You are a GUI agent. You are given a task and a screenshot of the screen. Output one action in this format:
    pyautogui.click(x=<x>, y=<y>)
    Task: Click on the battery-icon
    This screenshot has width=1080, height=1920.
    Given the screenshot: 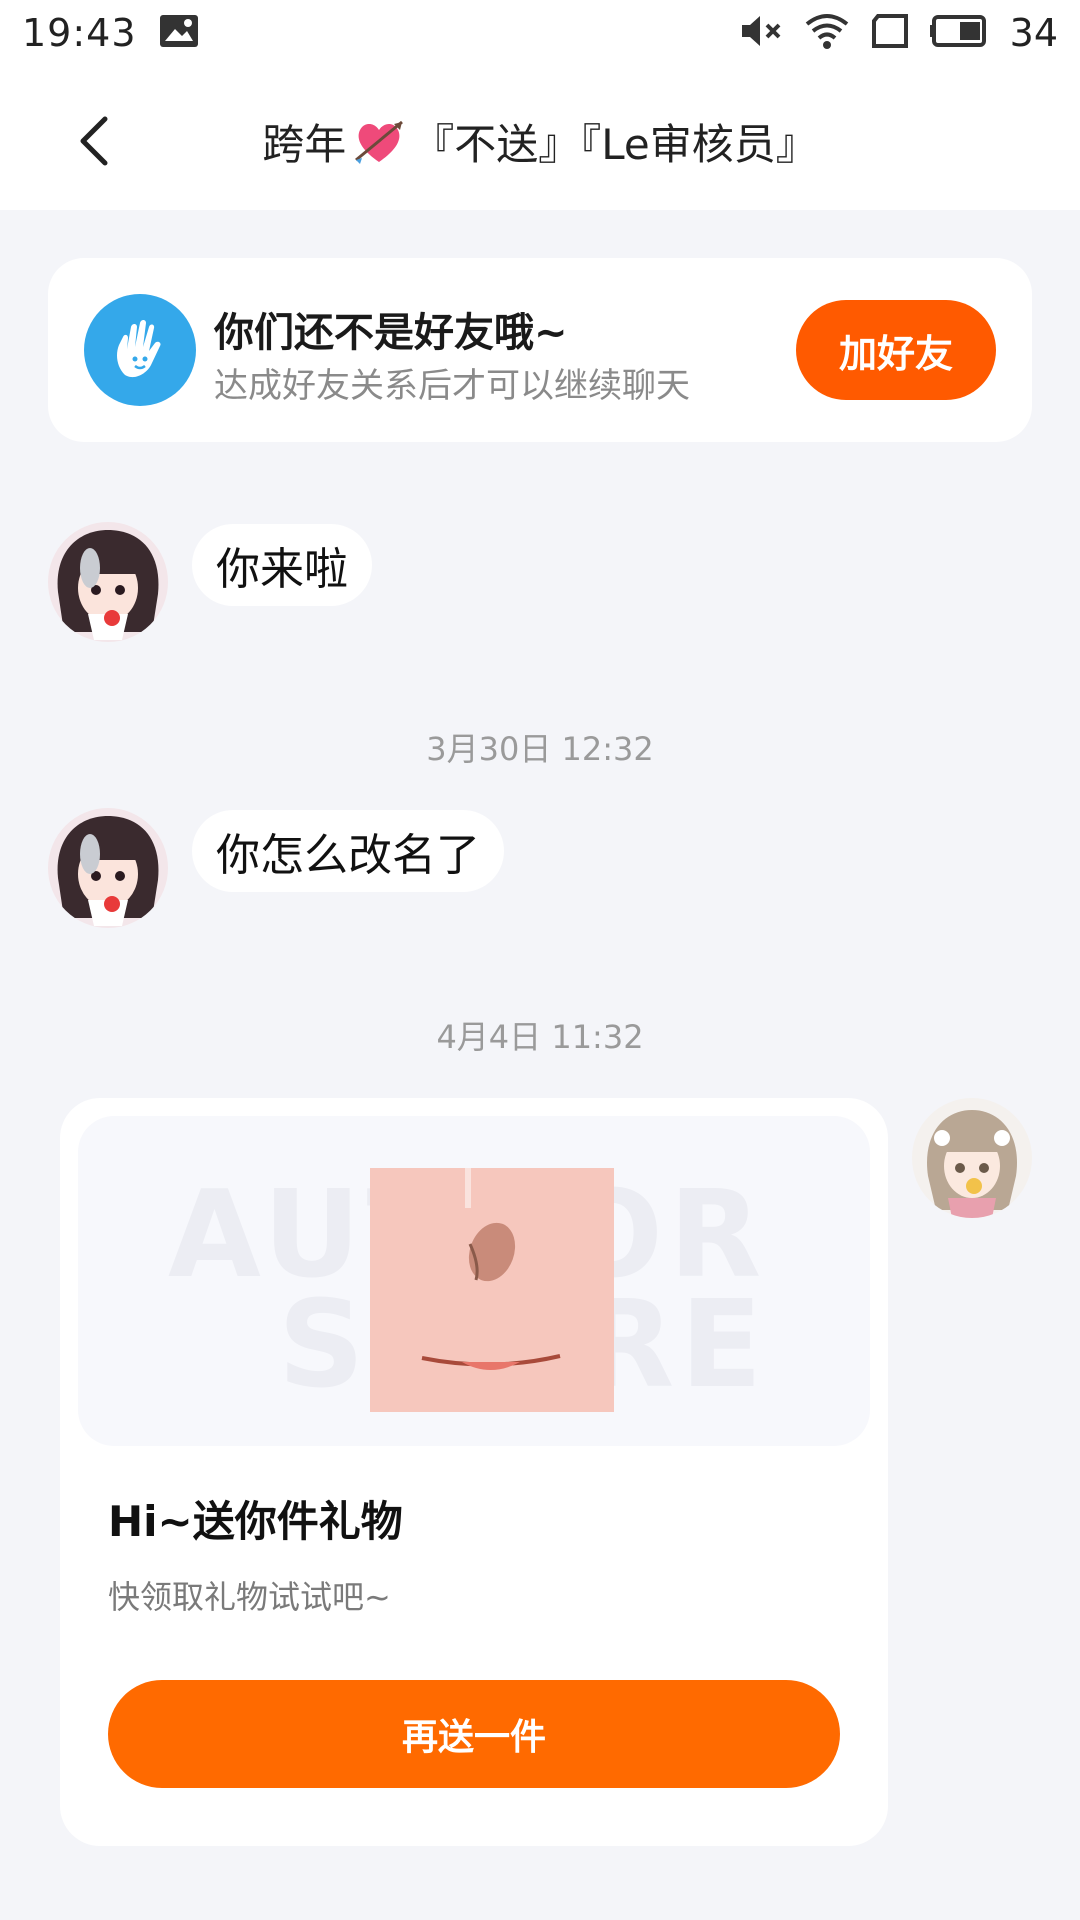 What is the action you would take?
    pyautogui.click(x=959, y=33)
    